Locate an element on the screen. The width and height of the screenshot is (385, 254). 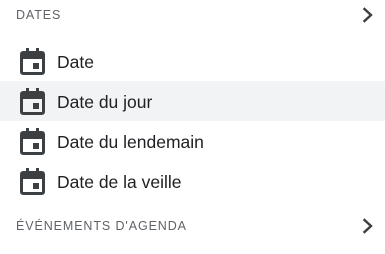
section-header-calendar-events: ÉVÉNEMENTS D'AGENDA is located at coordinates (192, 226).